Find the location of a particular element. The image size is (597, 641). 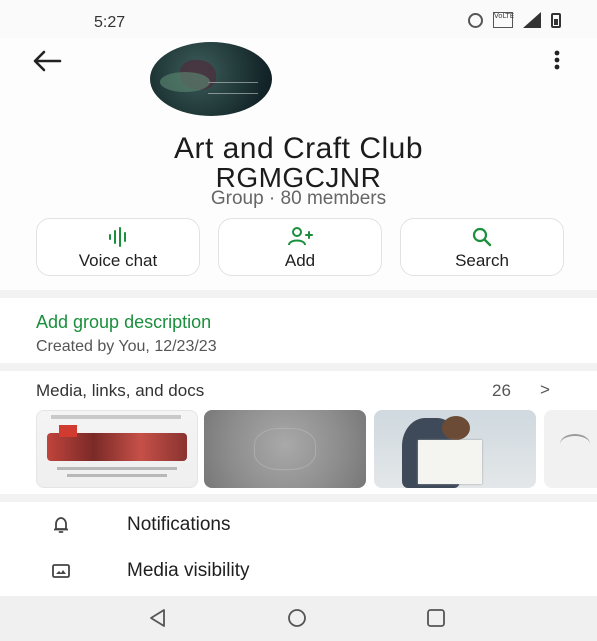

notifications-label: Notifications is located at coordinates (179, 524).